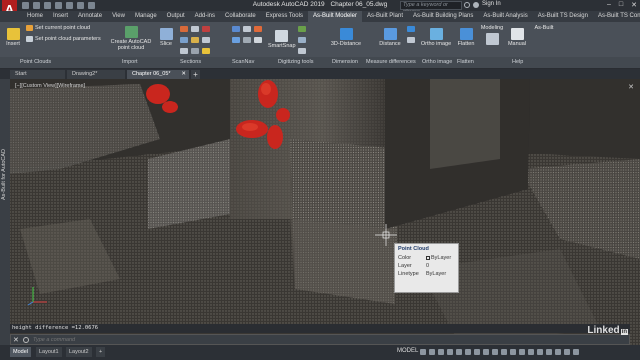  What do you see at coordinates (131, 38) in the screenshot?
I see `create-autocad-point-cloud-button: Create AutoCAD point cloud` at bounding box center [131, 38].